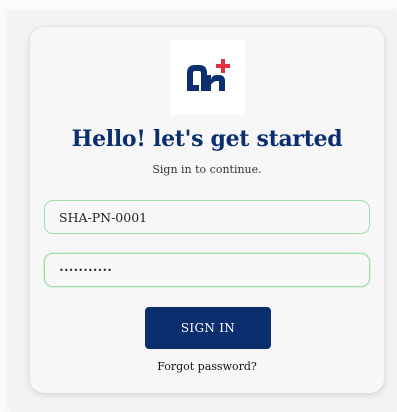 This screenshot has width=397, height=412. What do you see at coordinates (207, 217) in the screenshot?
I see `username-input` at bounding box center [207, 217].